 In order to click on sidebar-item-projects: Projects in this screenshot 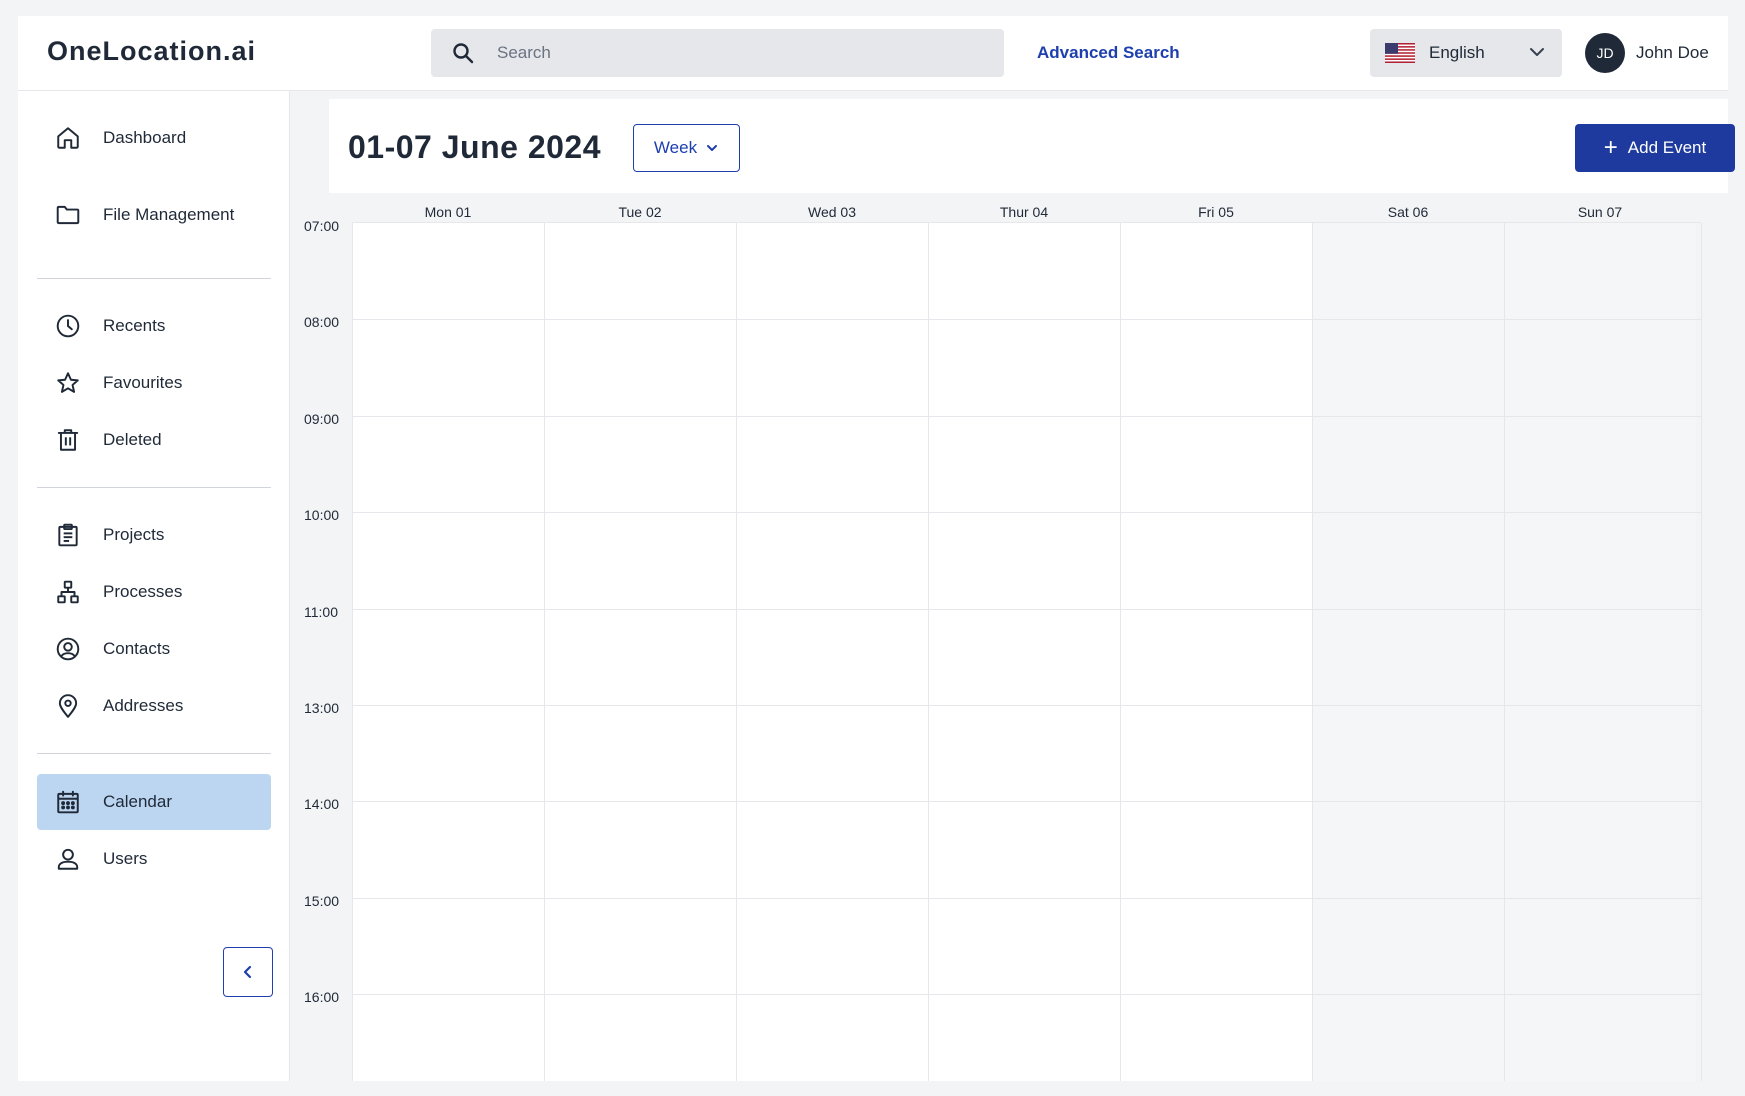, I will do `click(154, 535)`.